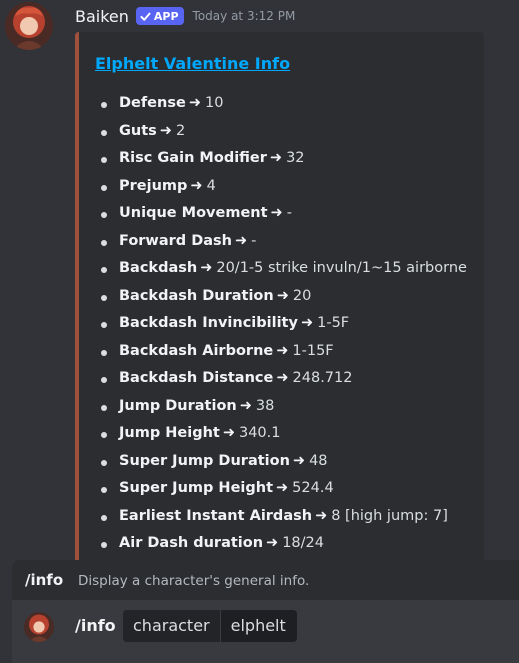 The width and height of the screenshot is (519, 663). I want to click on embed-field: Backdash Invincibility ➜ 1-5F, so click(284, 329).